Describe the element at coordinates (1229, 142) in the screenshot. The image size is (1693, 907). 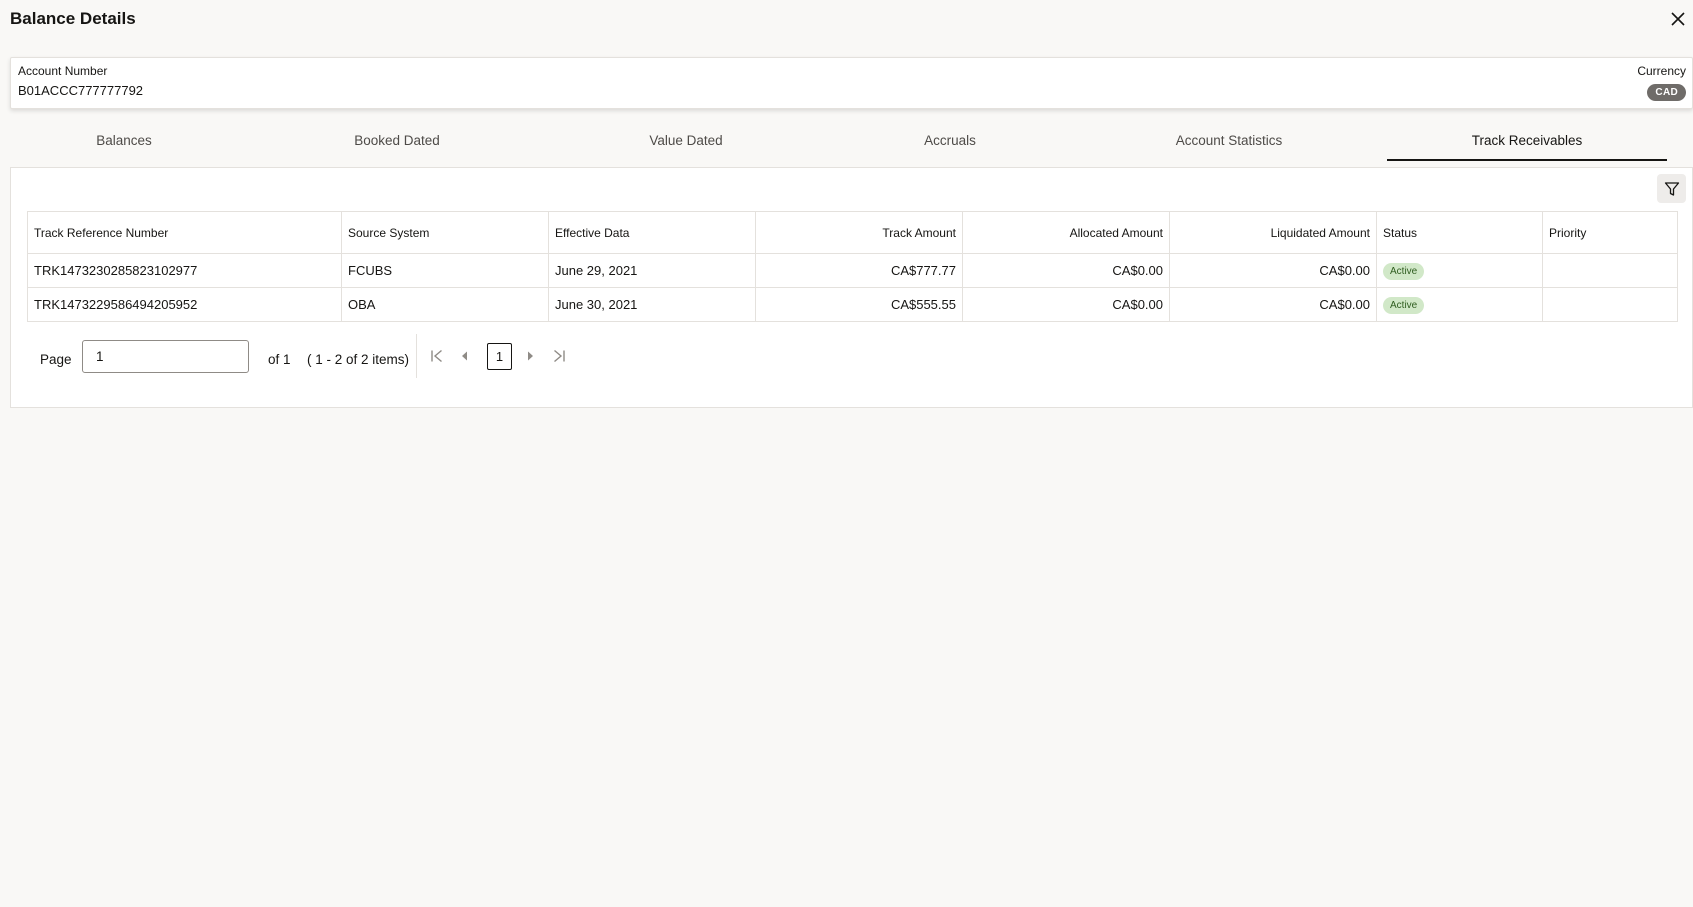
I see `tab-account-statistics: Account Statistics` at that location.